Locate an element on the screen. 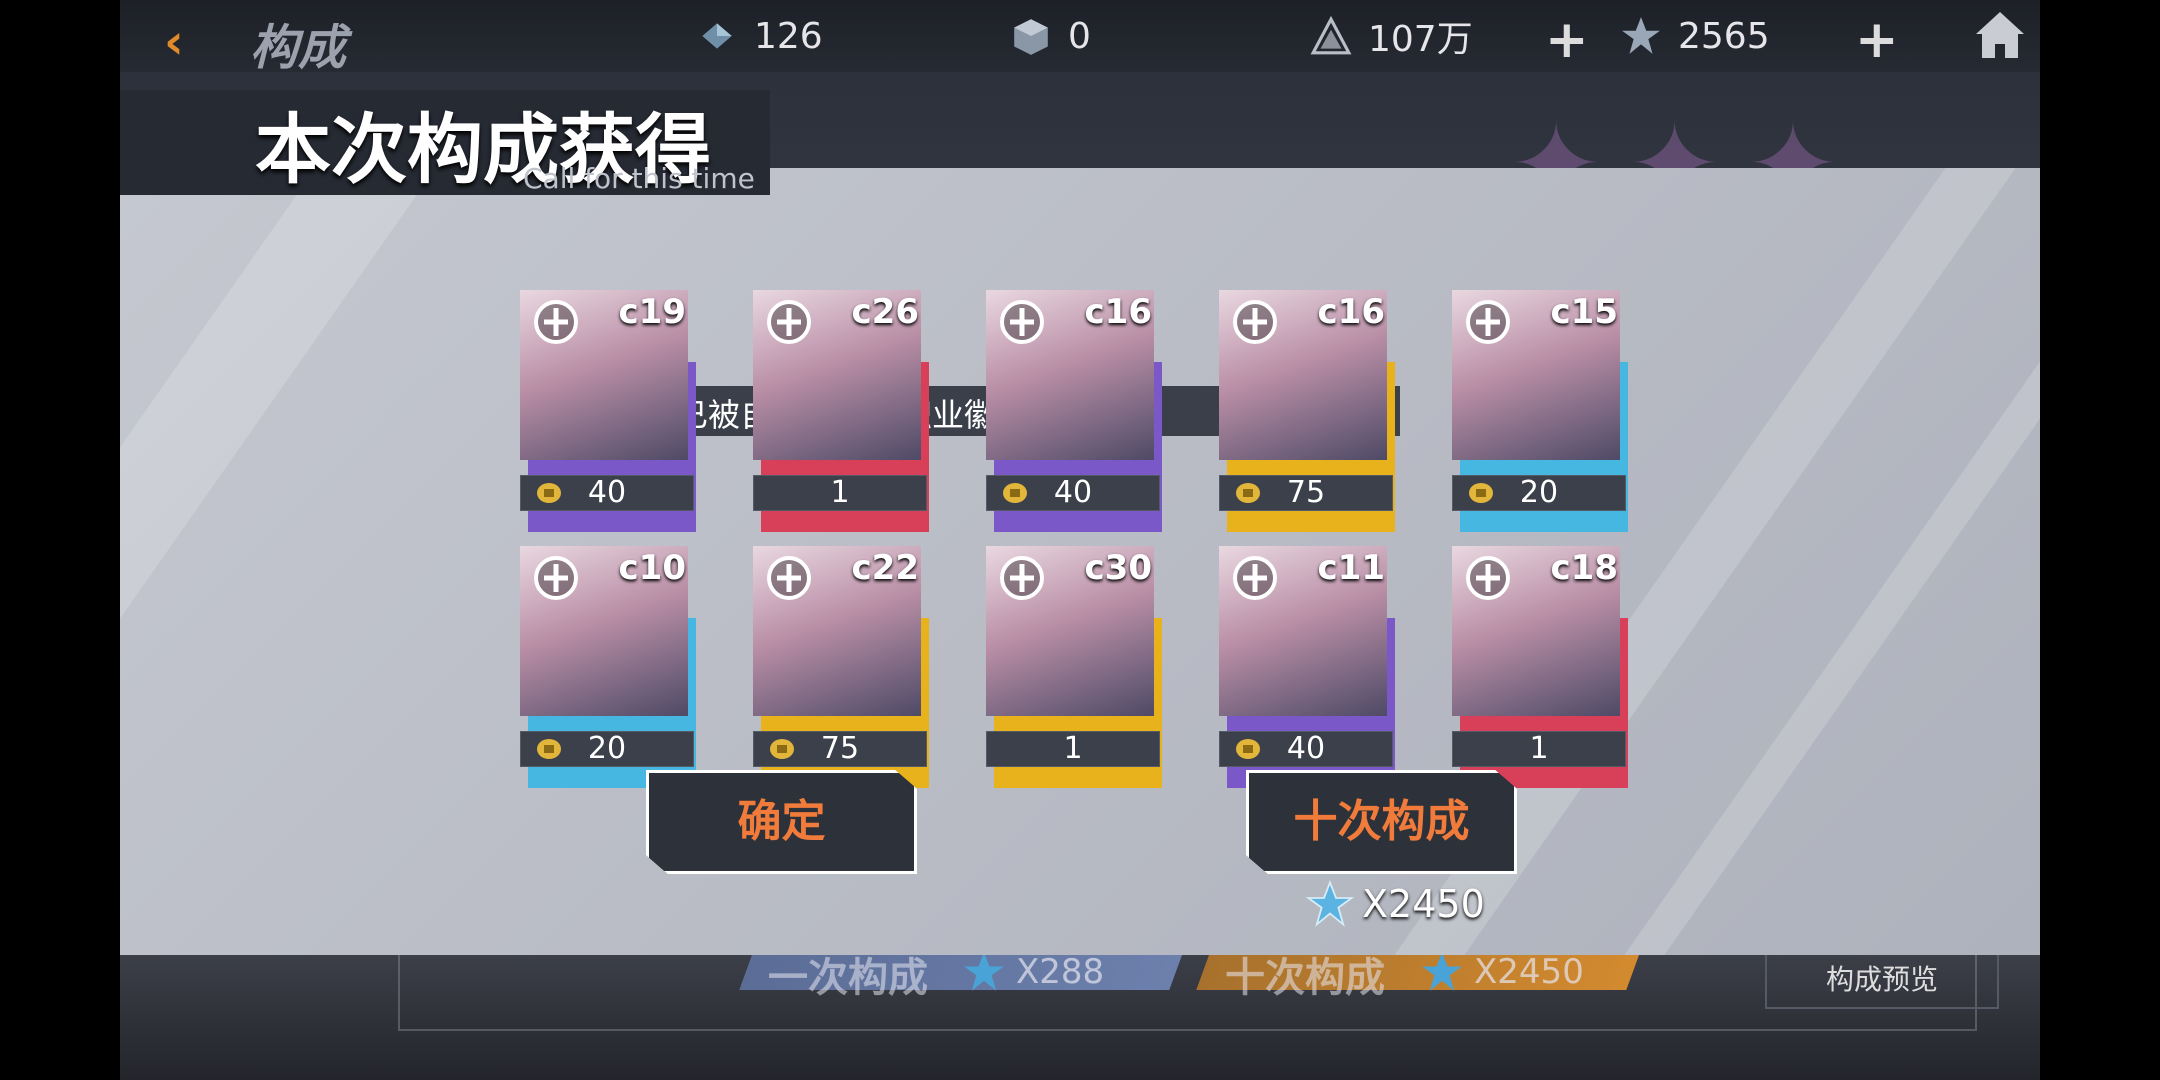 The height and width of the screenshot is (1080, 2160). hero-card: c19 40 is located at coordinates (608, 411).